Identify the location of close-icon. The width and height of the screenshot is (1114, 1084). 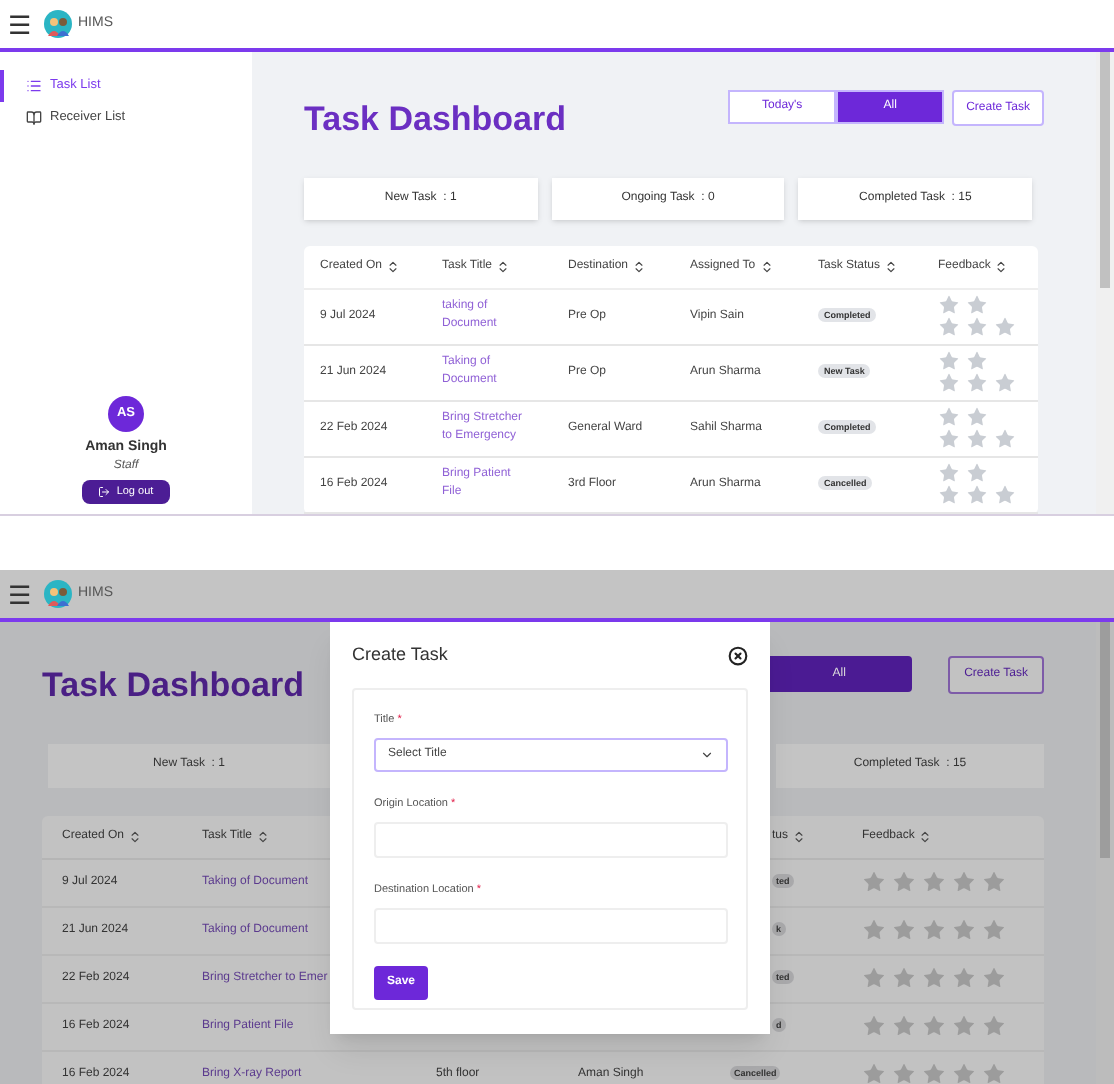
(738, 655).